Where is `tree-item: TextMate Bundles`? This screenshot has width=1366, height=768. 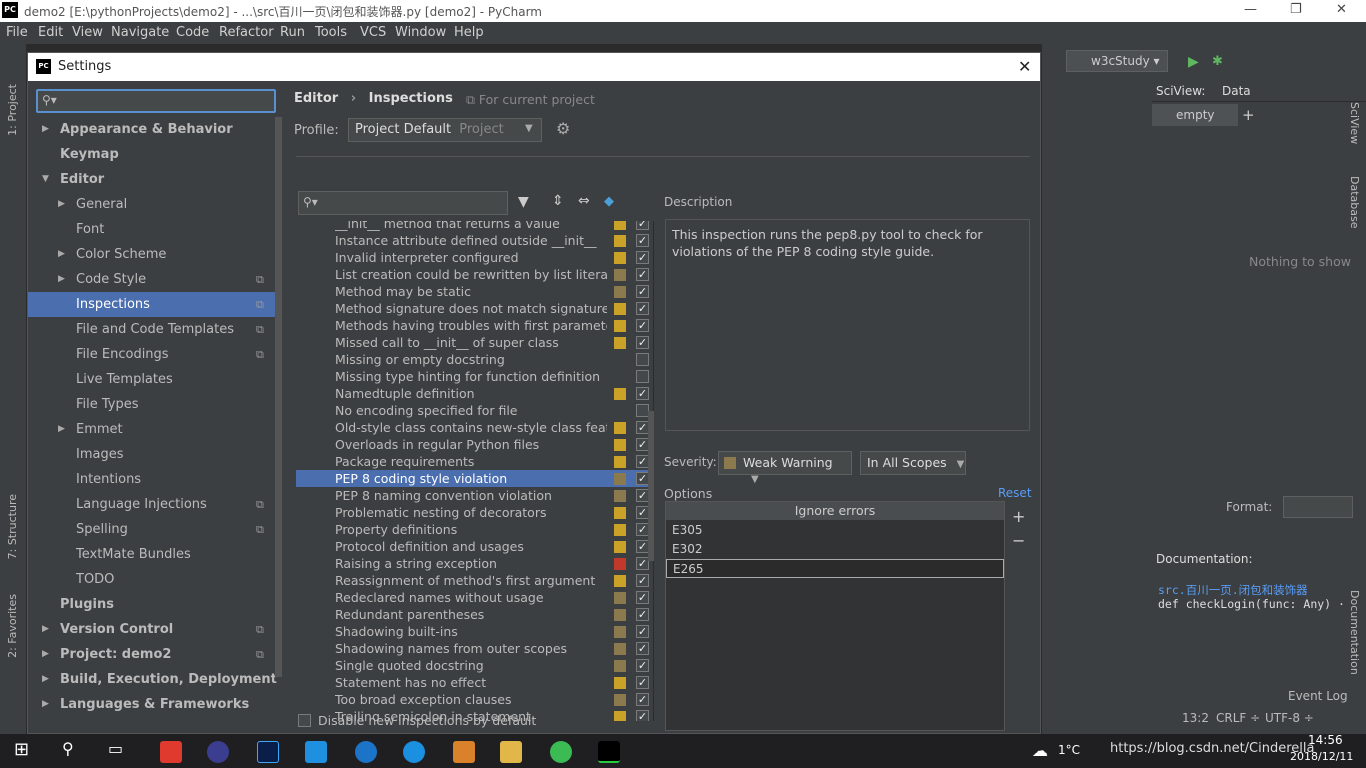 tree-item: TextMate Bundles is located at coordinates (155, 554).